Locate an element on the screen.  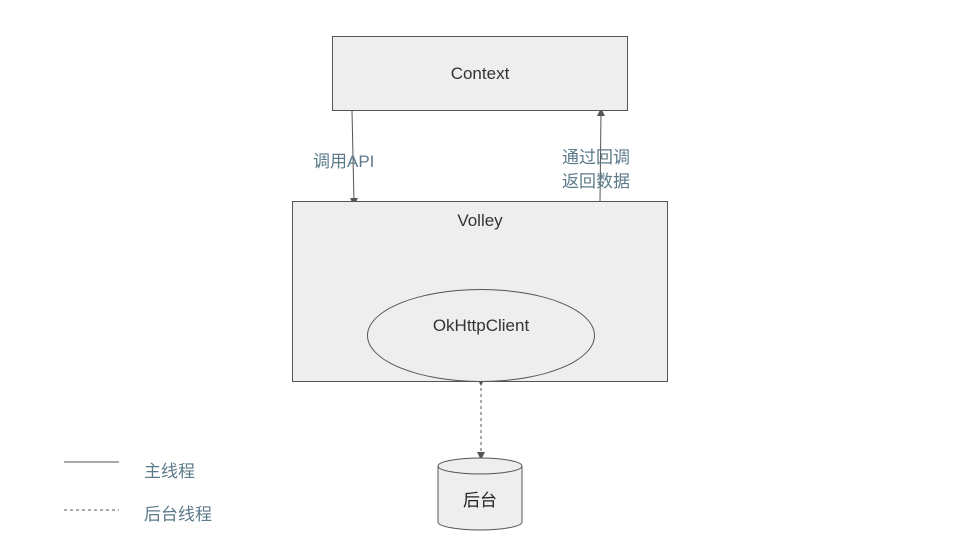
legend-main-thread: 主线程 is located at coordinates (169, 471).